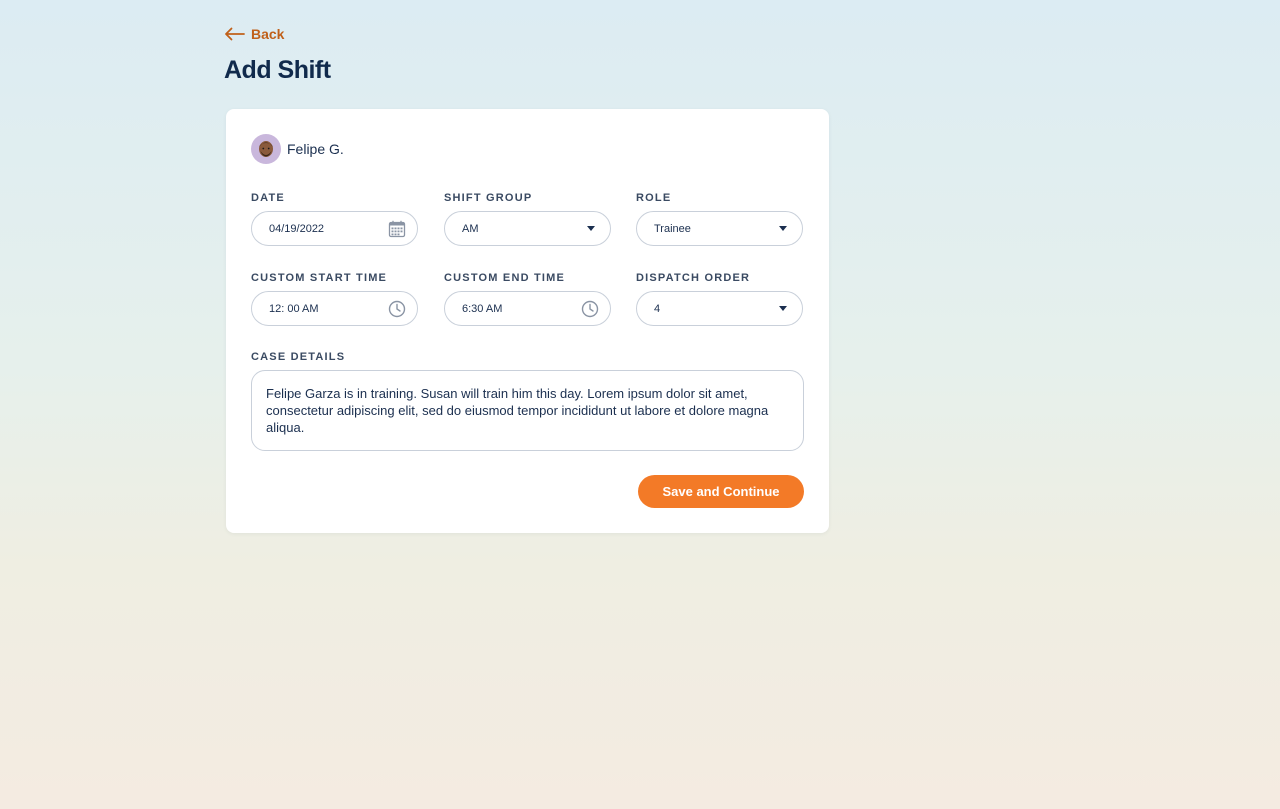 This screenshot has height=809, width=1280. What do you see at coordinates (527, 308) in the screenshot?
I see `end-time-input: 6:30 AM` at bounding box center [527, 308].